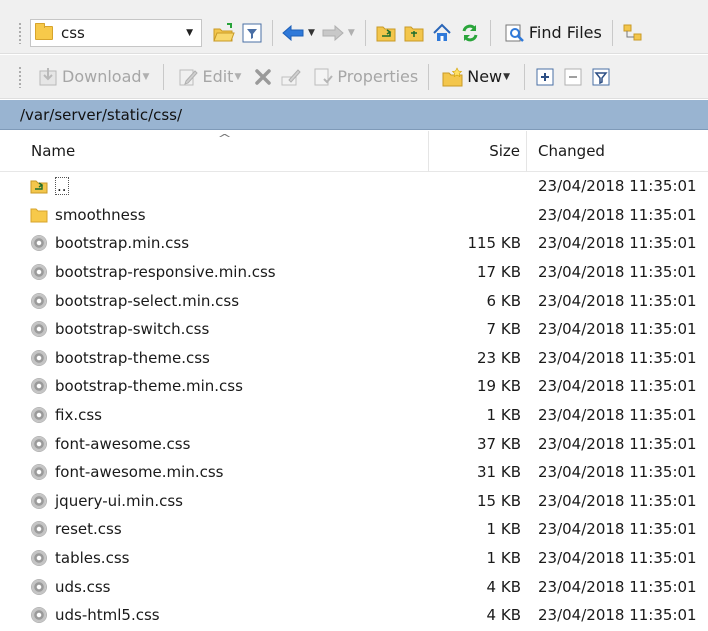  Describe the element at coordinates (263, 77) in the screenshot. I see `delete-icon` at that location.